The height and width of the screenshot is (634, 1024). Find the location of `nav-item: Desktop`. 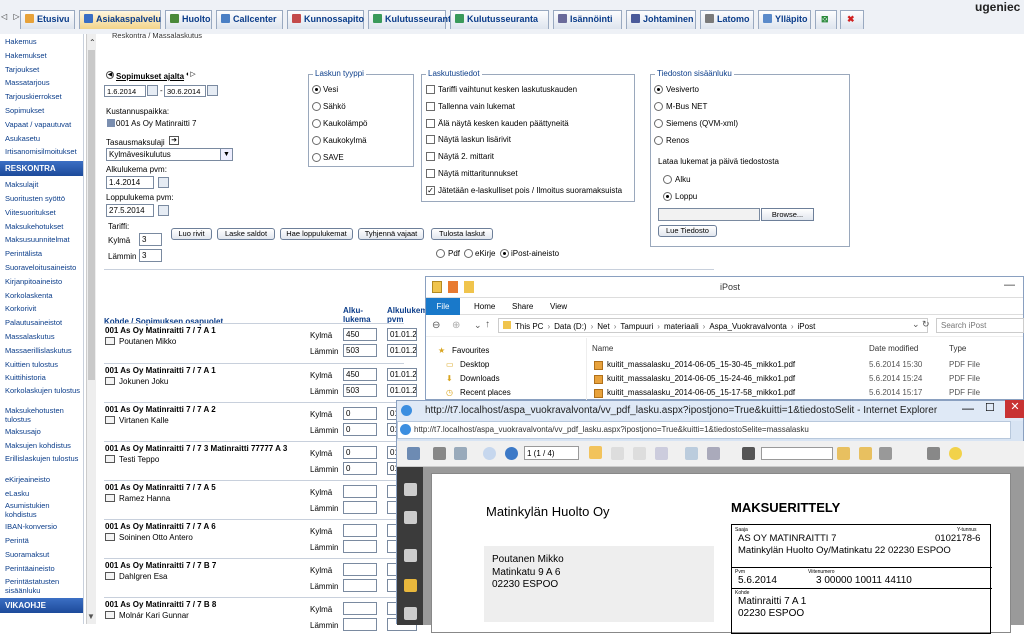

nav-item: Desktop is located at coordinates (474, 364).